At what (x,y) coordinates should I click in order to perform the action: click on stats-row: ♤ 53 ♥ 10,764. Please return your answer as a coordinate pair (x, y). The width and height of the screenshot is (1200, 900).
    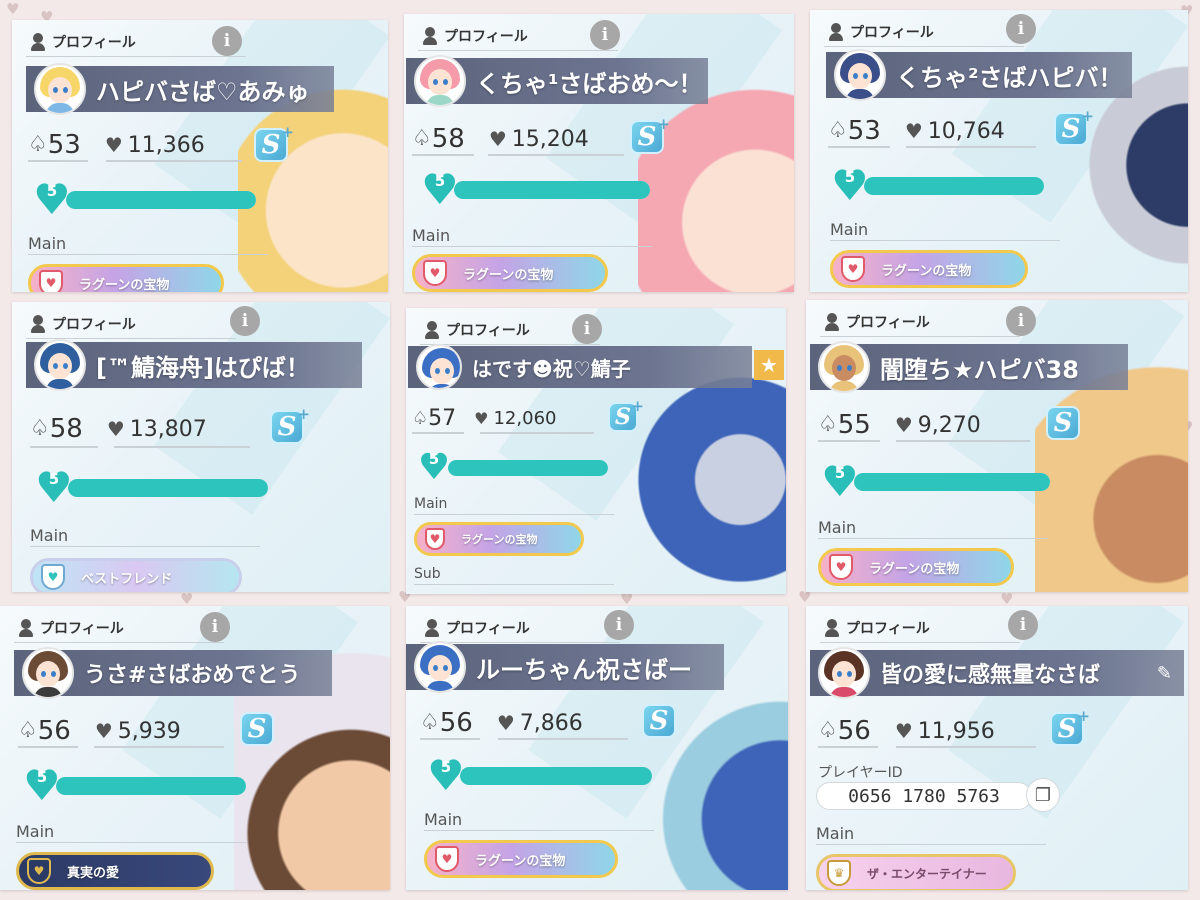
    Looking at the image, I should click on (916, 131).